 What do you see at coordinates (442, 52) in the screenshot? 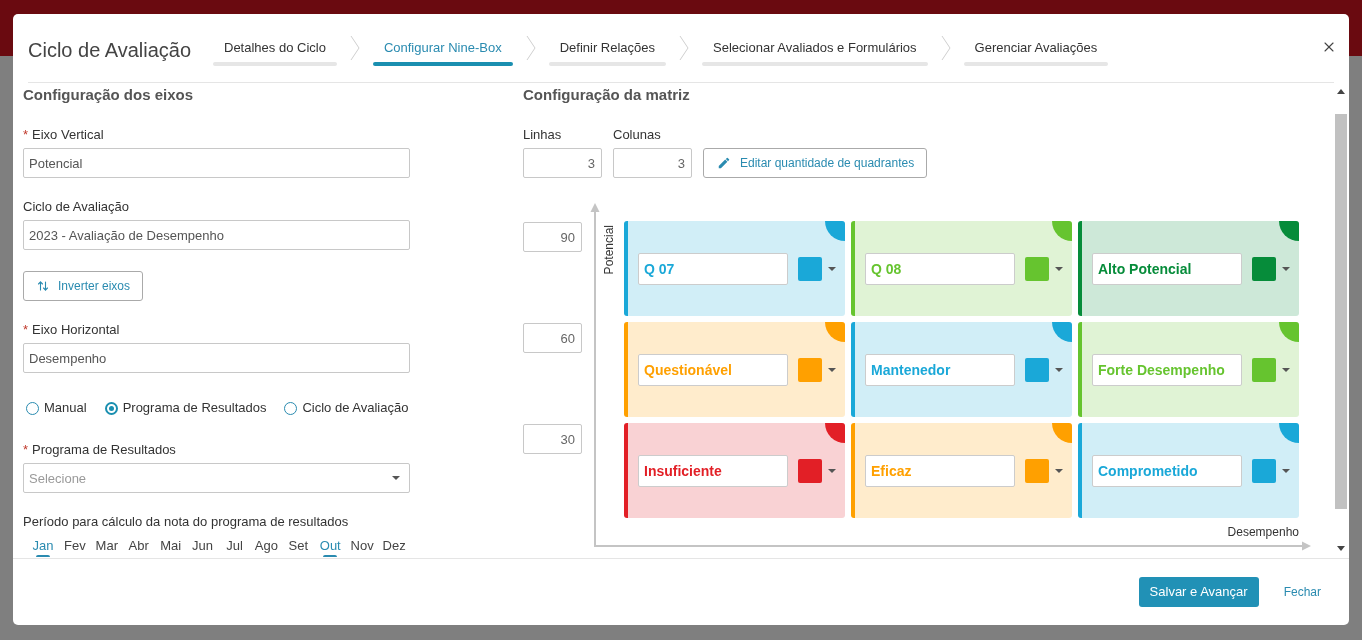
I see `step-tab: Configurar Nine-Box` at bounding box center [442, 52].